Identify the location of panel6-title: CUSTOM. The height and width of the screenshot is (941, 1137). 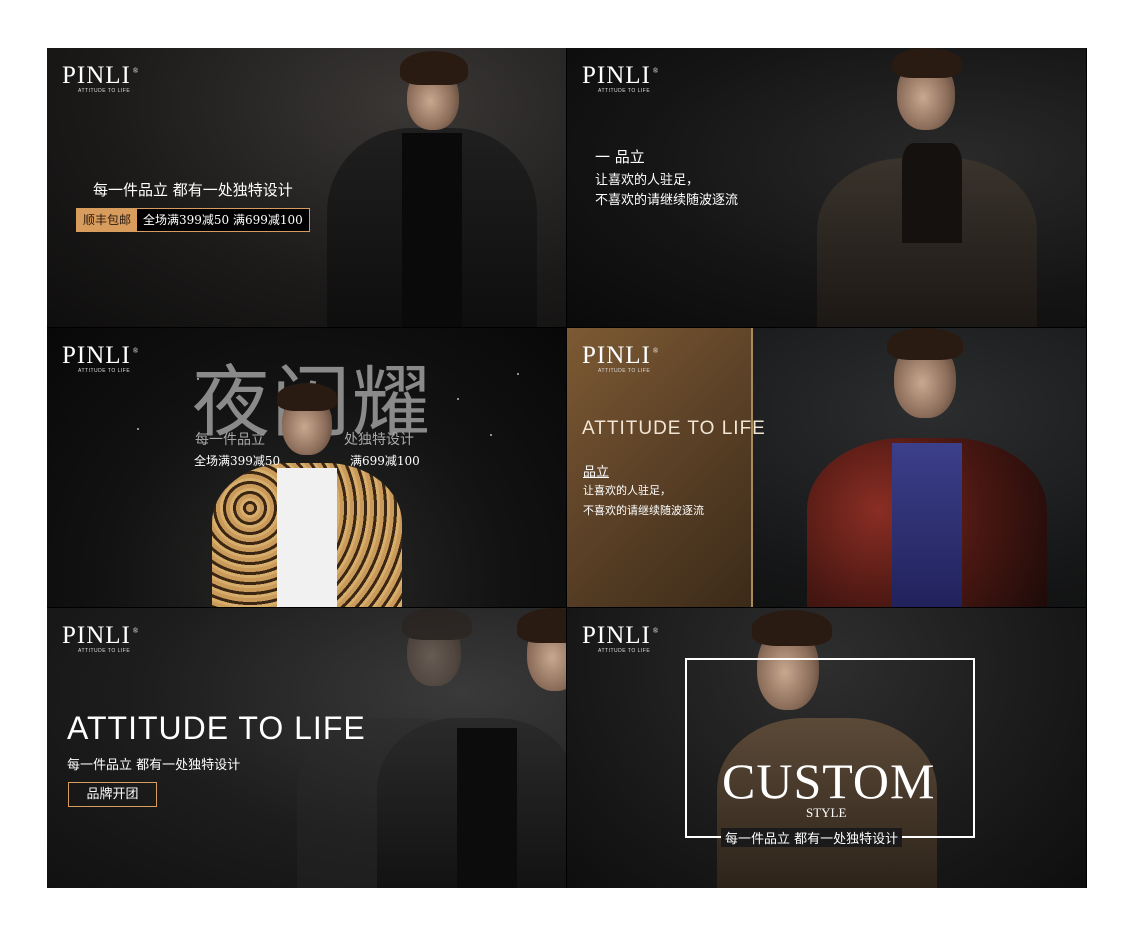
(829, 781).